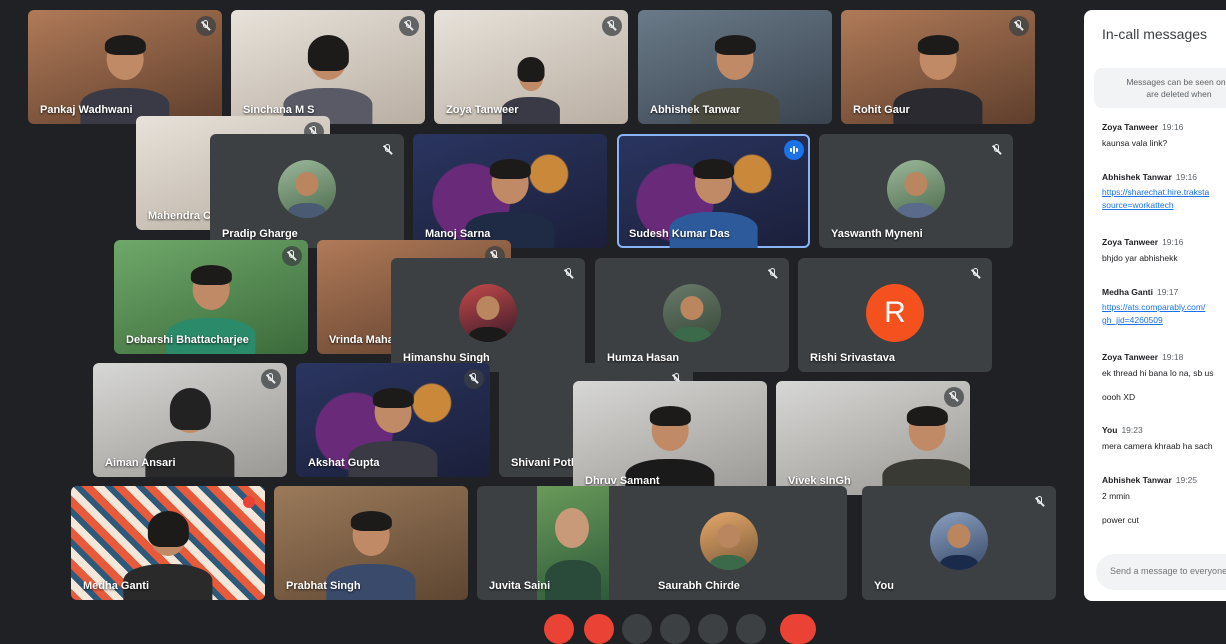 This screenshot has width=1226, height=644. Describe the element at coordinates (735, 67) in the screenshot. I see `participant-tile: Abhishek Tanwar` at that location.